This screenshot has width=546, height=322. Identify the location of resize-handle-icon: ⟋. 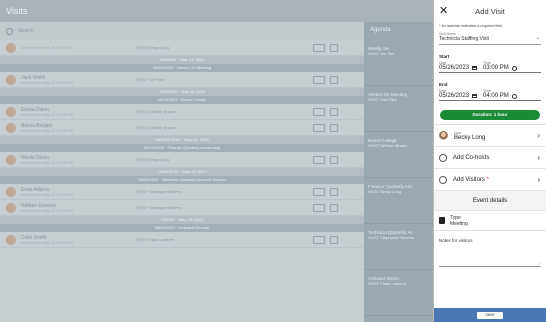
(539, 263).